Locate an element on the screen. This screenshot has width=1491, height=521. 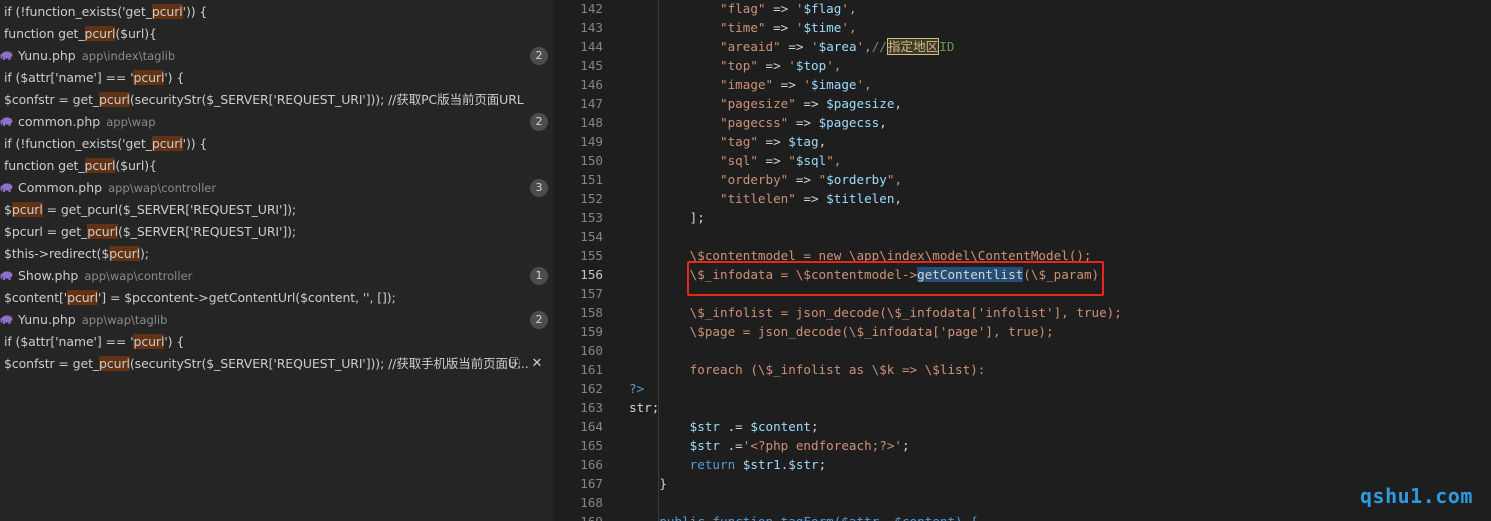
search-file-row: Common.php app\wap\controller 3 is located at coordinates (276, 188).